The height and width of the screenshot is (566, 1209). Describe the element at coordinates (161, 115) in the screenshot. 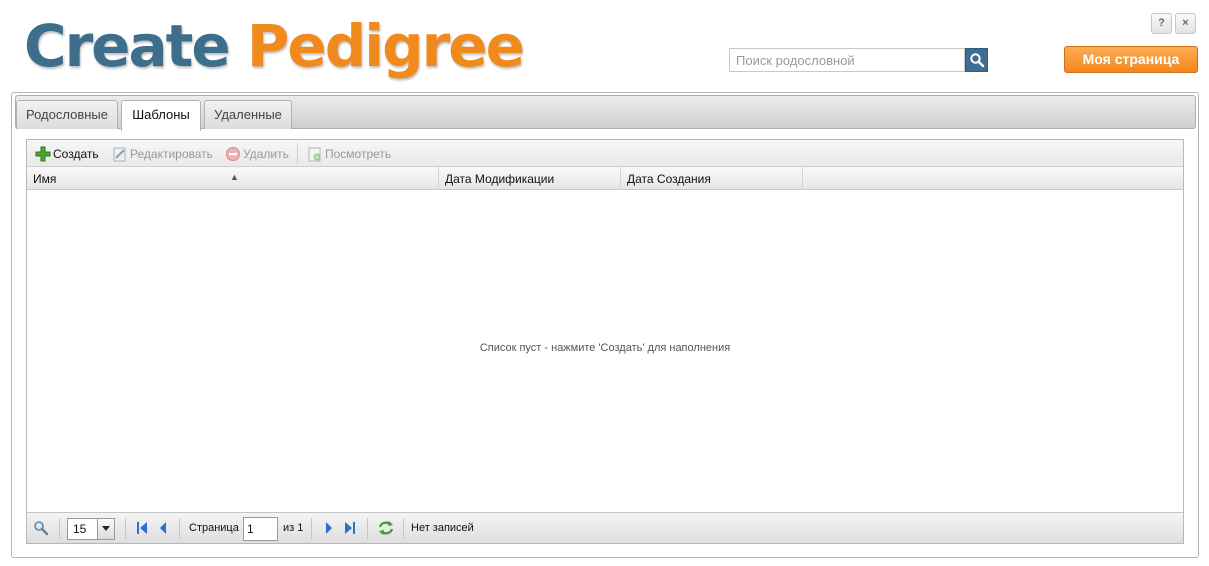

I see `tab-templates: Шаблоны` at that location.